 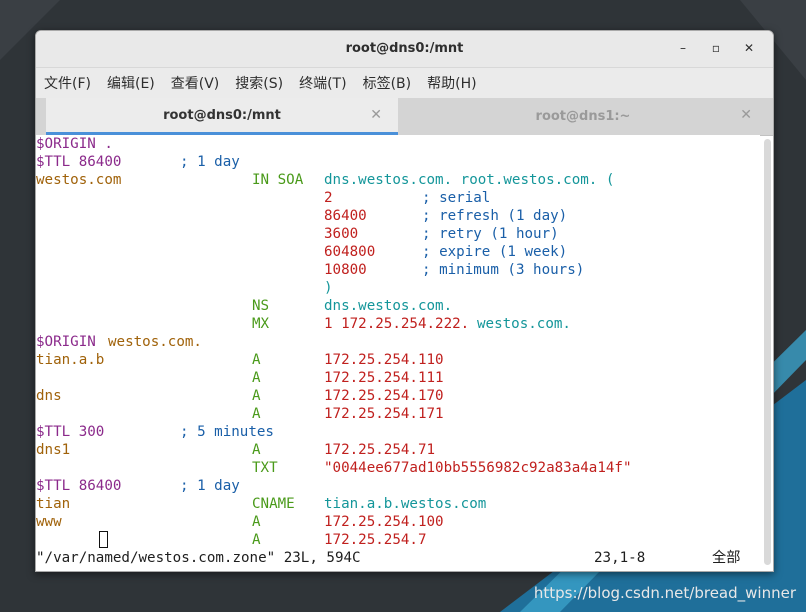 I want to click on terminal-line: 10800 ; minimum (3 hours), so click(x=398, y=270).